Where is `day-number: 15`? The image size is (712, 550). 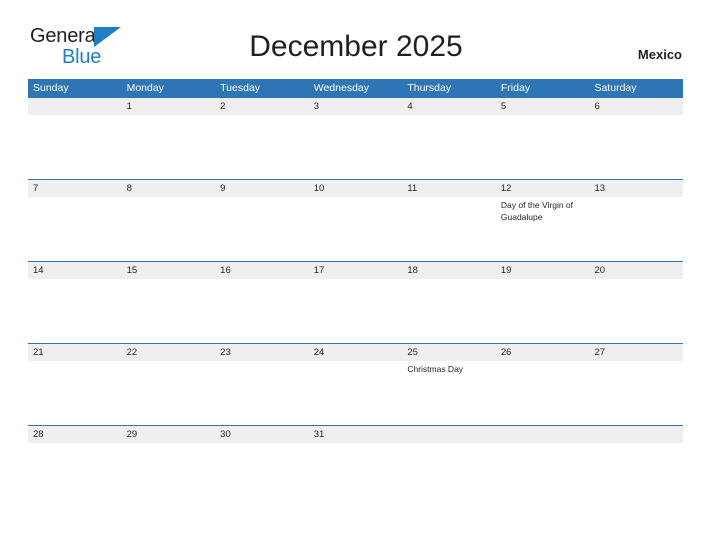
day-number: 15 is located at coordinates (169, 270).